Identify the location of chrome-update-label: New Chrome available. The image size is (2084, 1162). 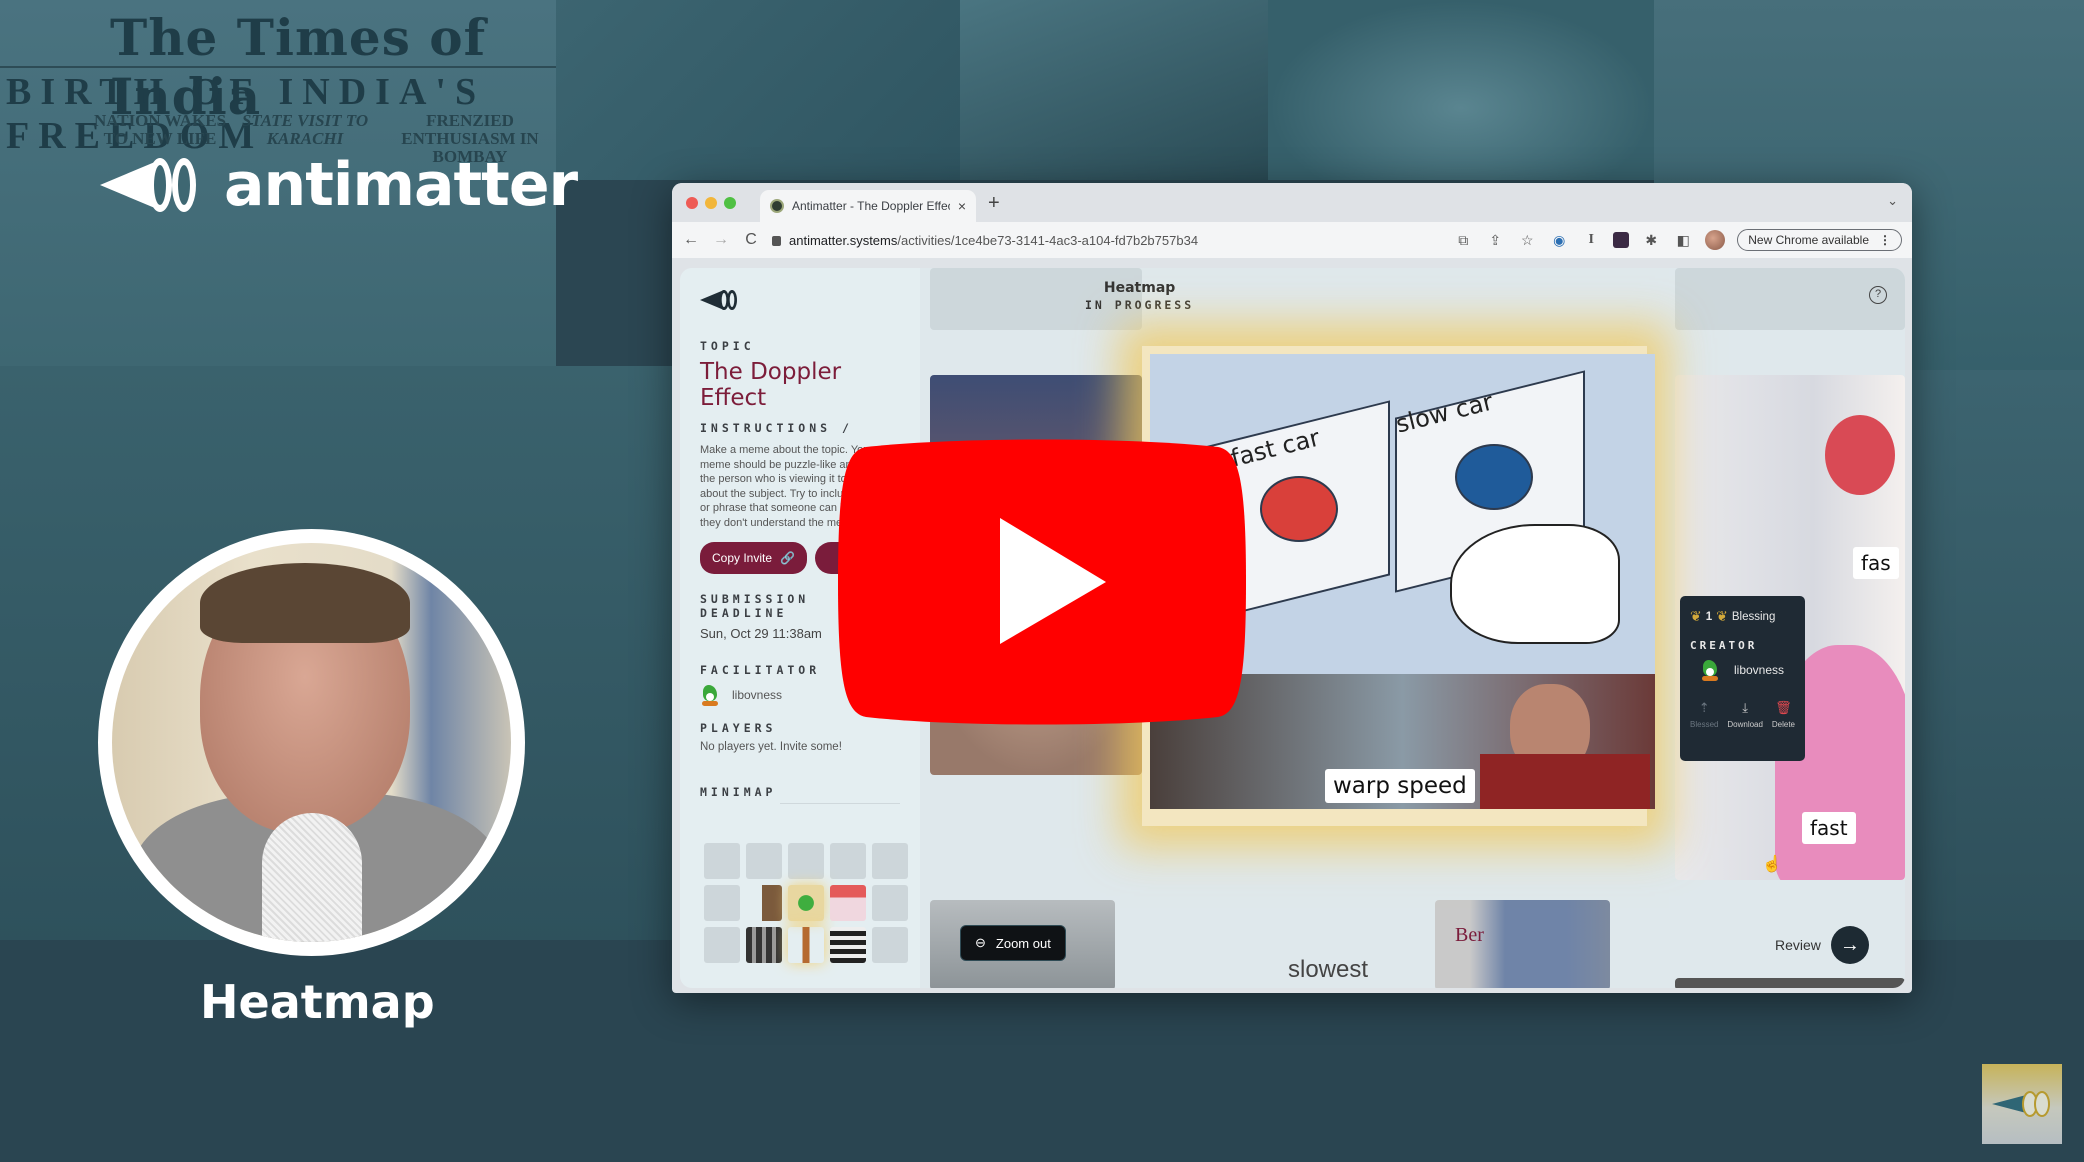
(1808, 240).